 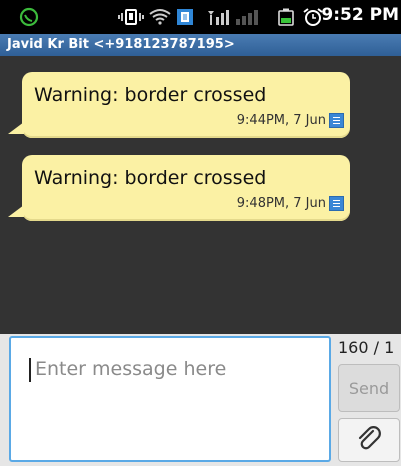 I want to click on message-timestamp: 9:48PM, 7 Jun, so click(x=281, y=203).